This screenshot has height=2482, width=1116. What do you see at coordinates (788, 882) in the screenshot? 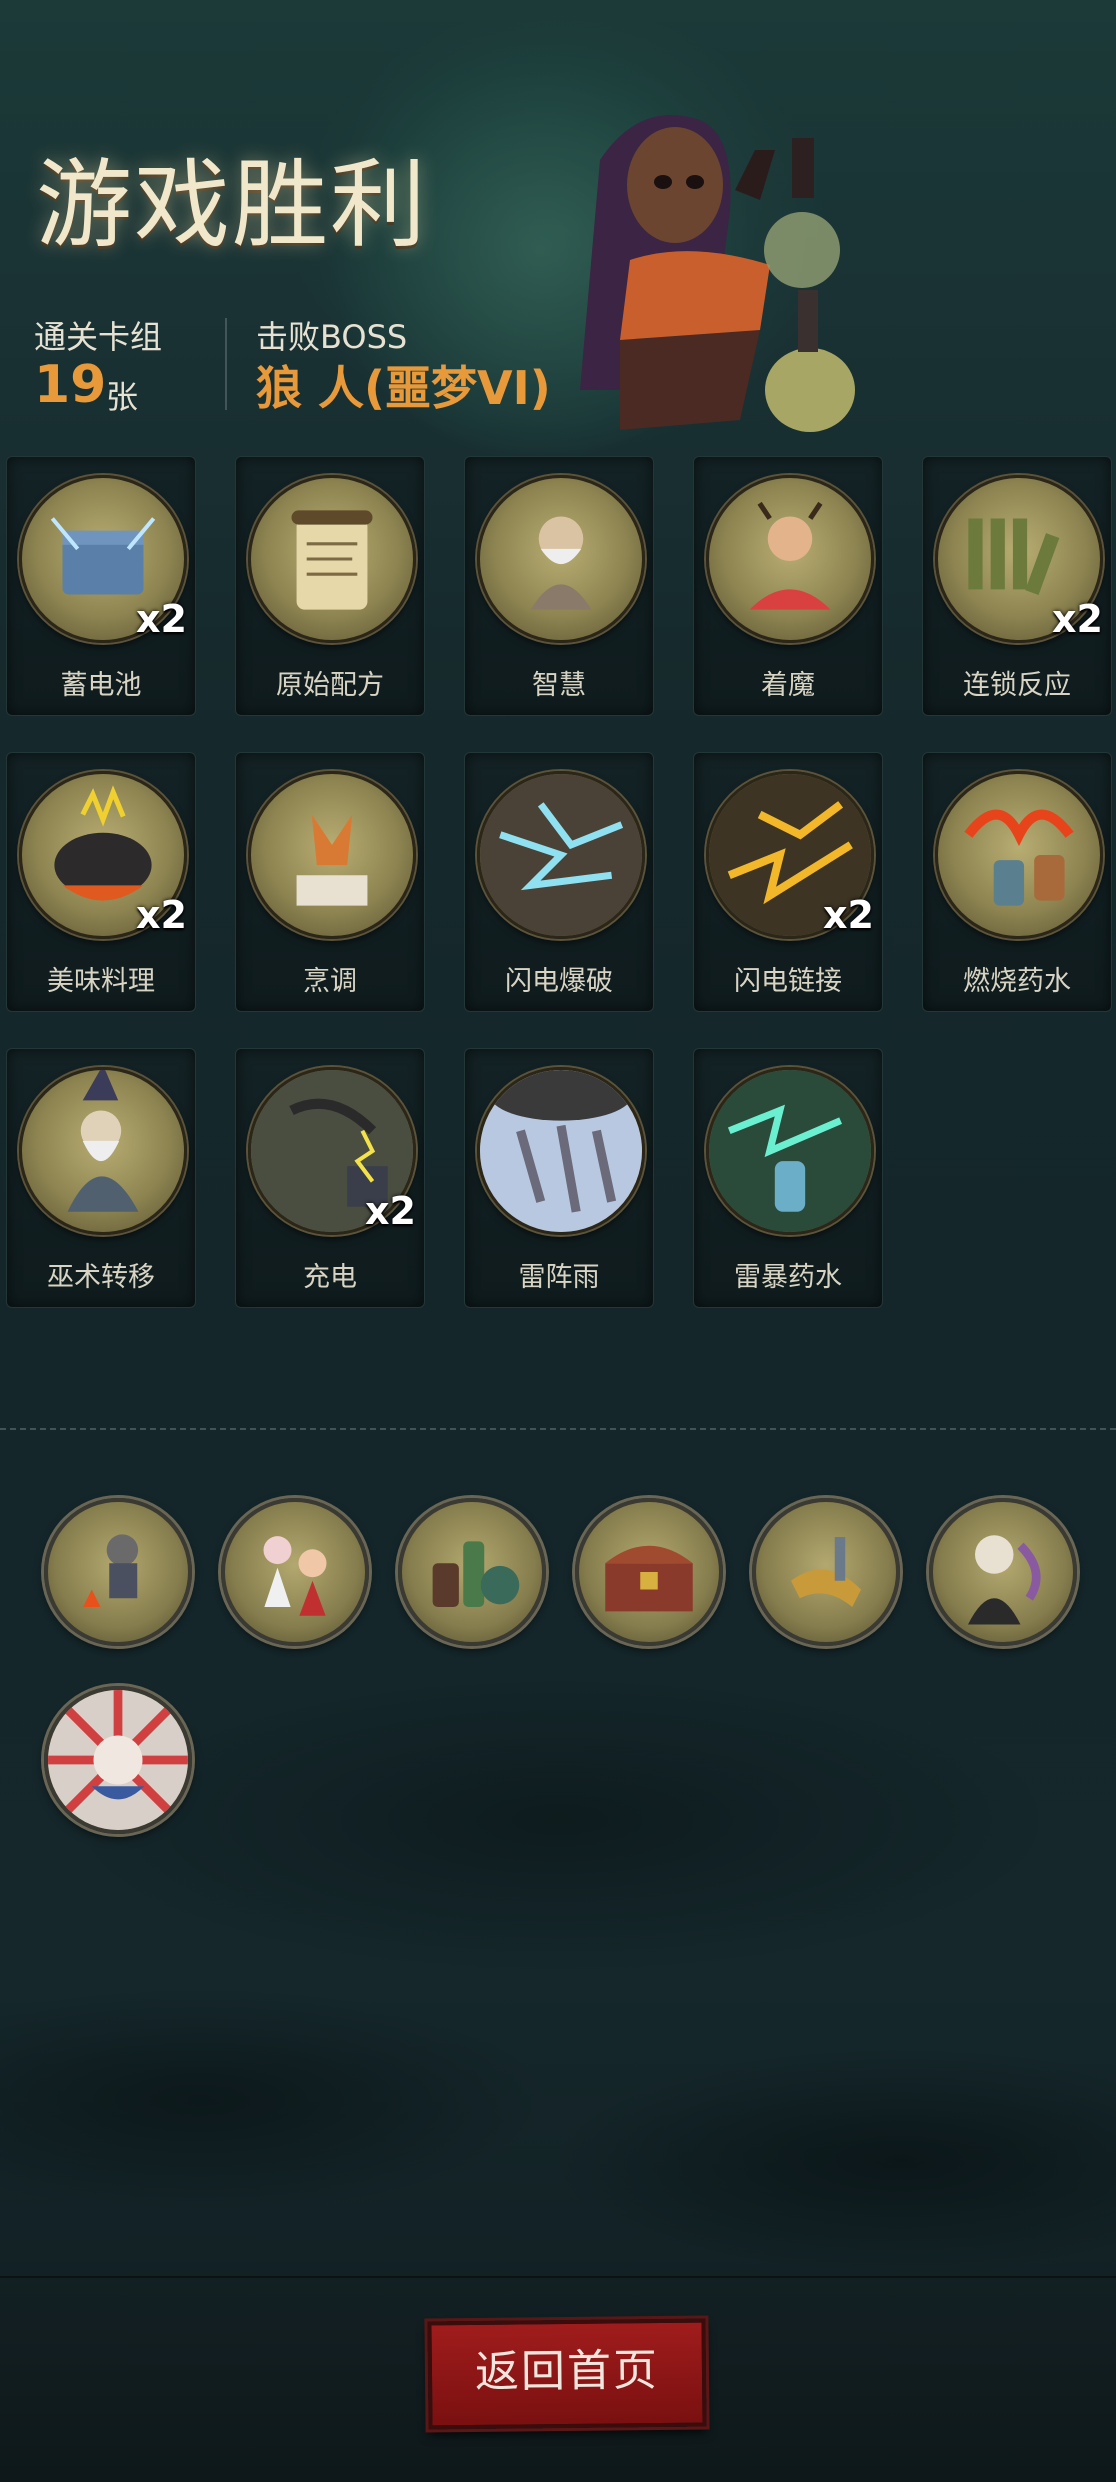
I see `deck-card: x2 闪电链接` at bounding box center [788, 882].